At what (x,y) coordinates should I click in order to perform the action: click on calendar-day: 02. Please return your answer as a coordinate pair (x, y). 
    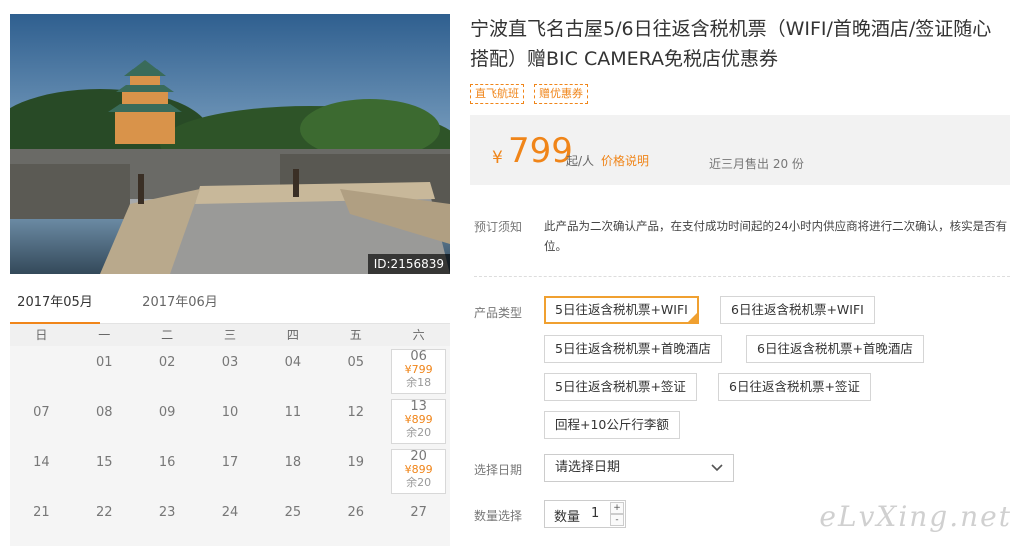
    Looking at the image, I should click on (167, 371).